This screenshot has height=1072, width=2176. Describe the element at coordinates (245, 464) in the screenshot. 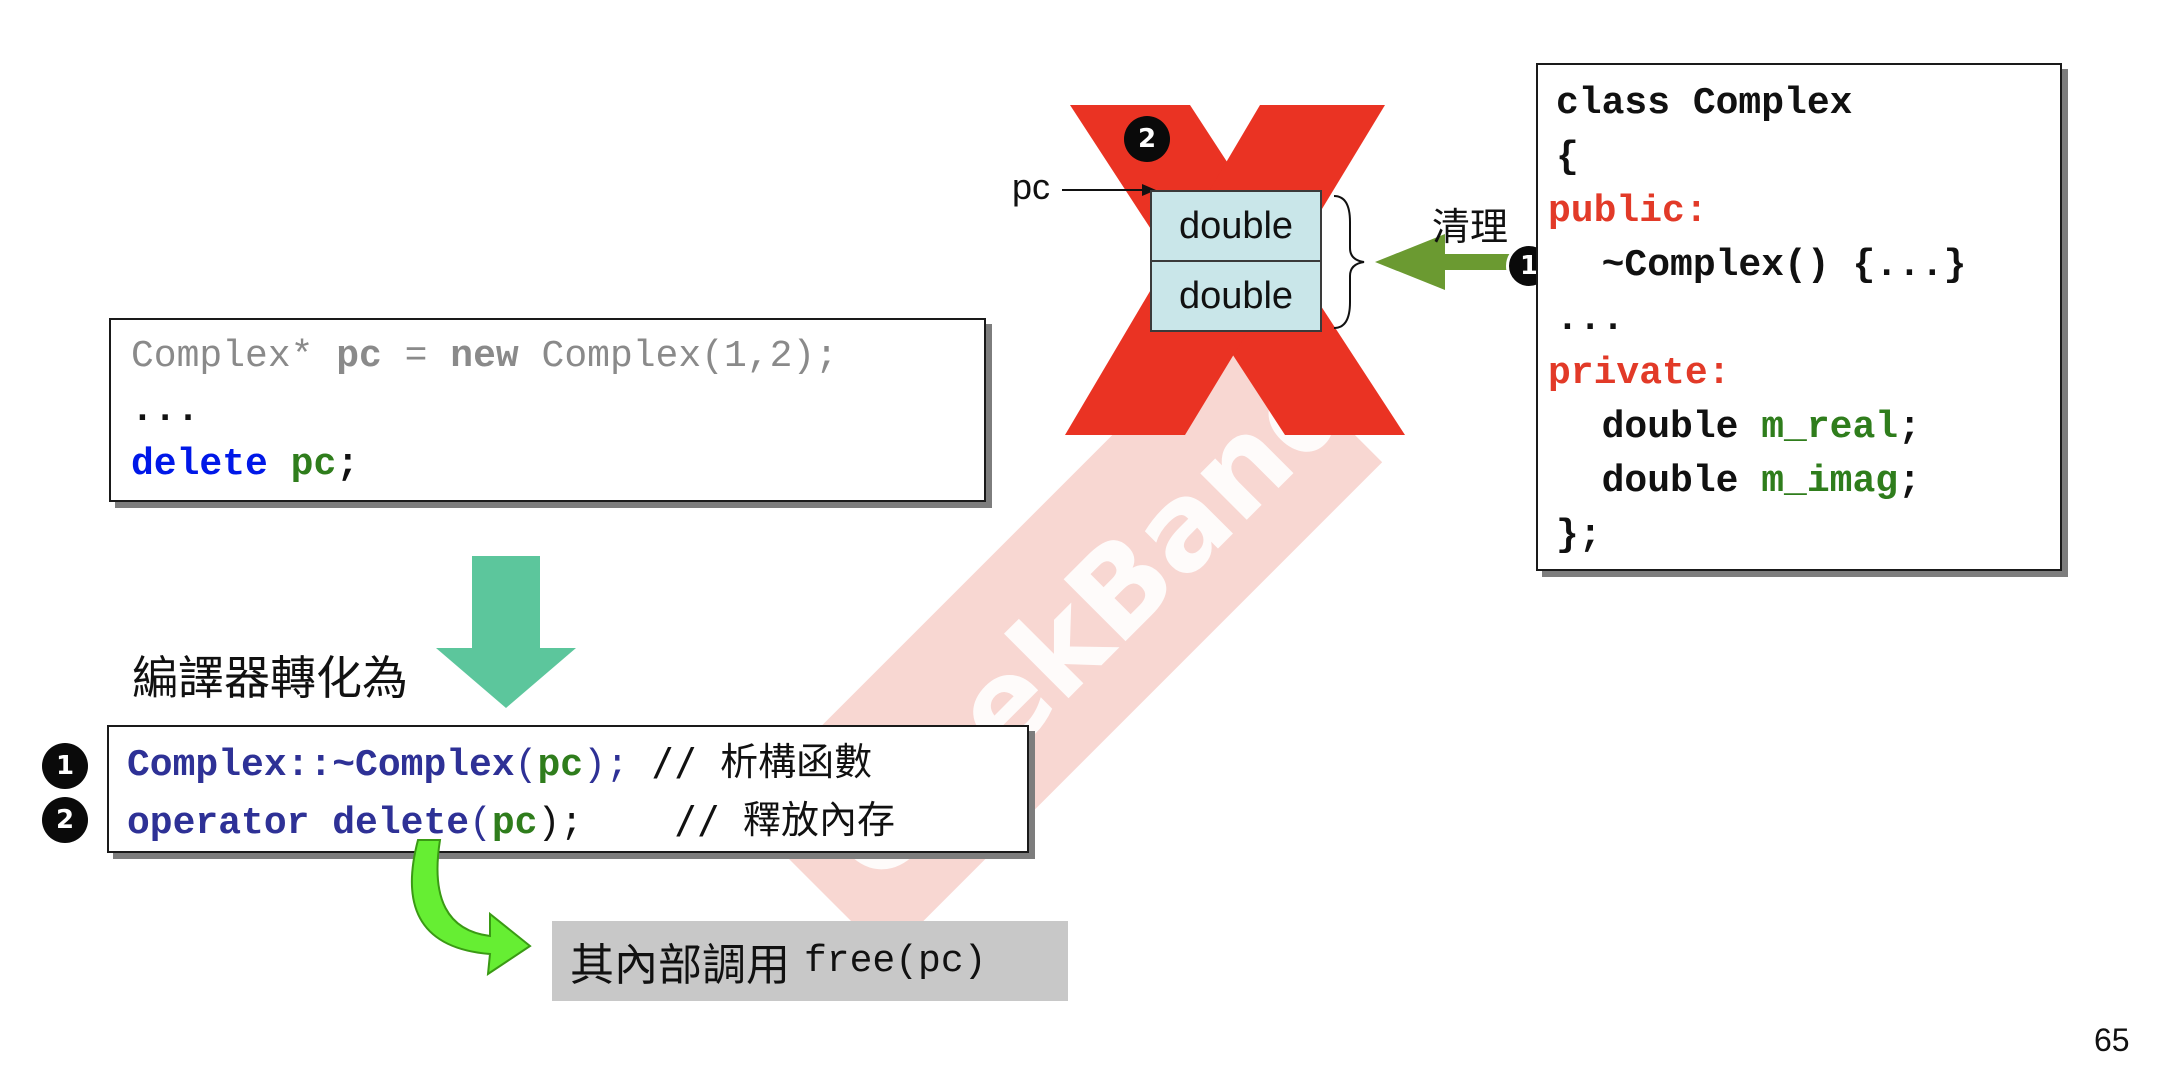

I see `source-line-delete: delete pc;` at that location.